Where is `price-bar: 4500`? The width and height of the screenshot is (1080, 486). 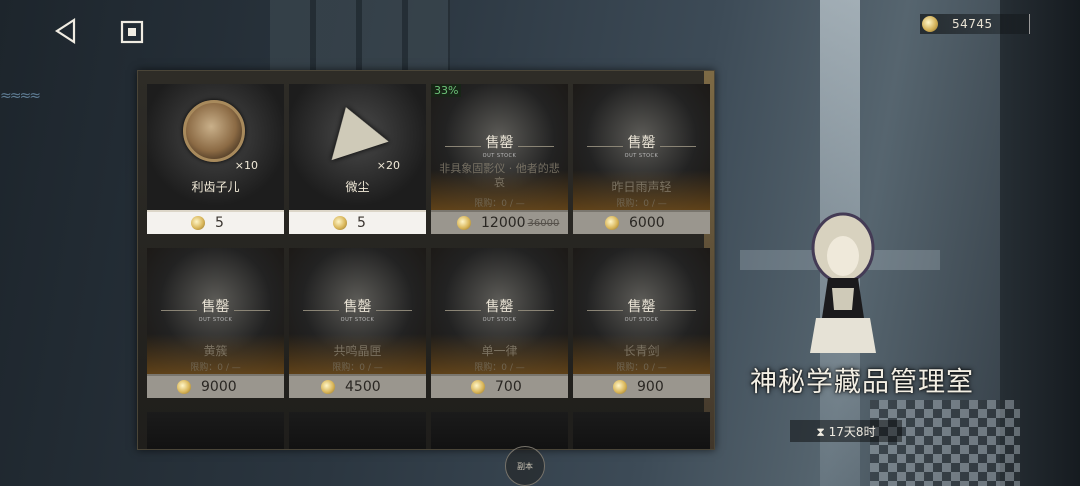
price-bar: 4500 is located at coordinates (357, 386).